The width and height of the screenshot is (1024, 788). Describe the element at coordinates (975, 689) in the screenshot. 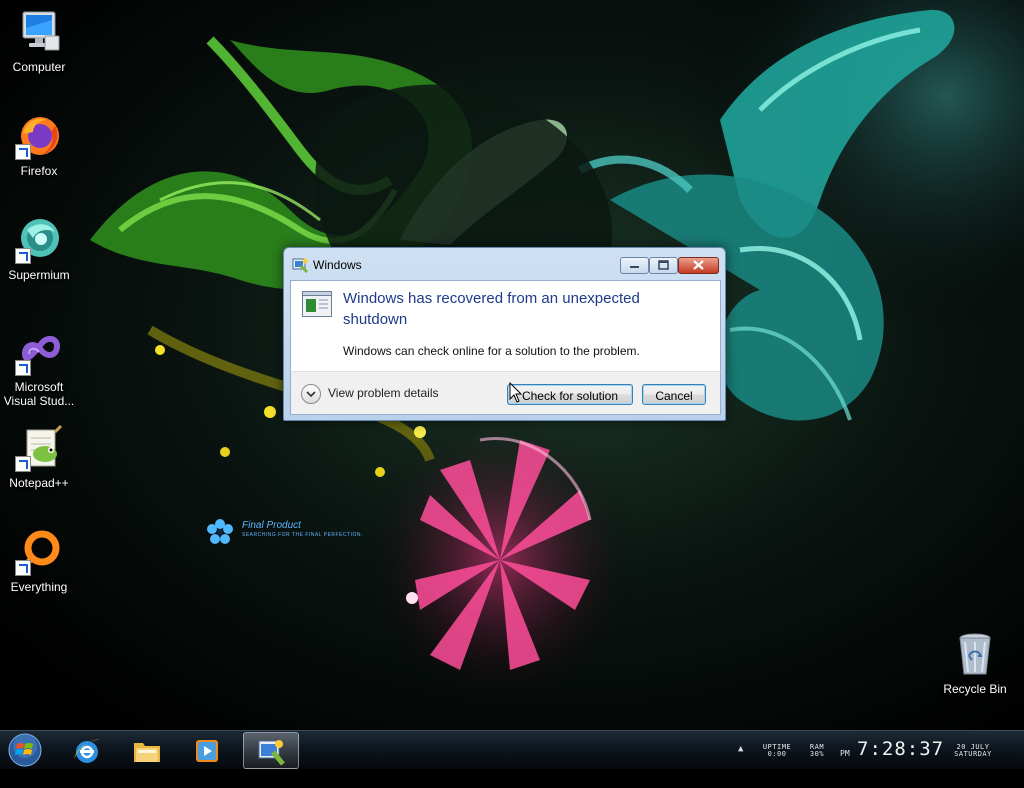

I see `desktop-icon-label: Recycle Bin` at that location.